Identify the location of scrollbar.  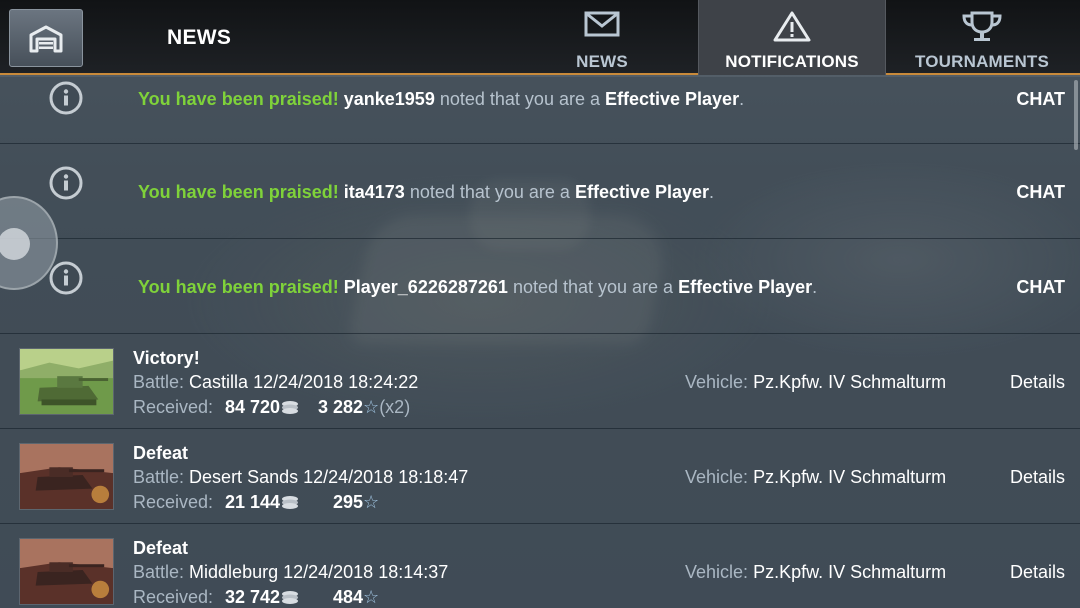
(1076, 115).